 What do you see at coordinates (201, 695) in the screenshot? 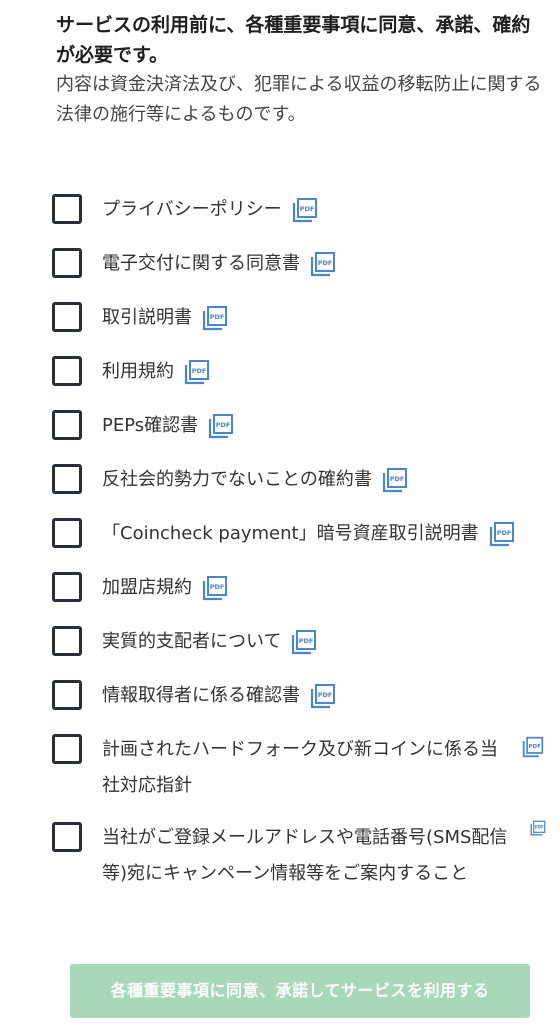
I see `consent-label: 情報取得者に係る確認書` at bounding box center [201, 695].